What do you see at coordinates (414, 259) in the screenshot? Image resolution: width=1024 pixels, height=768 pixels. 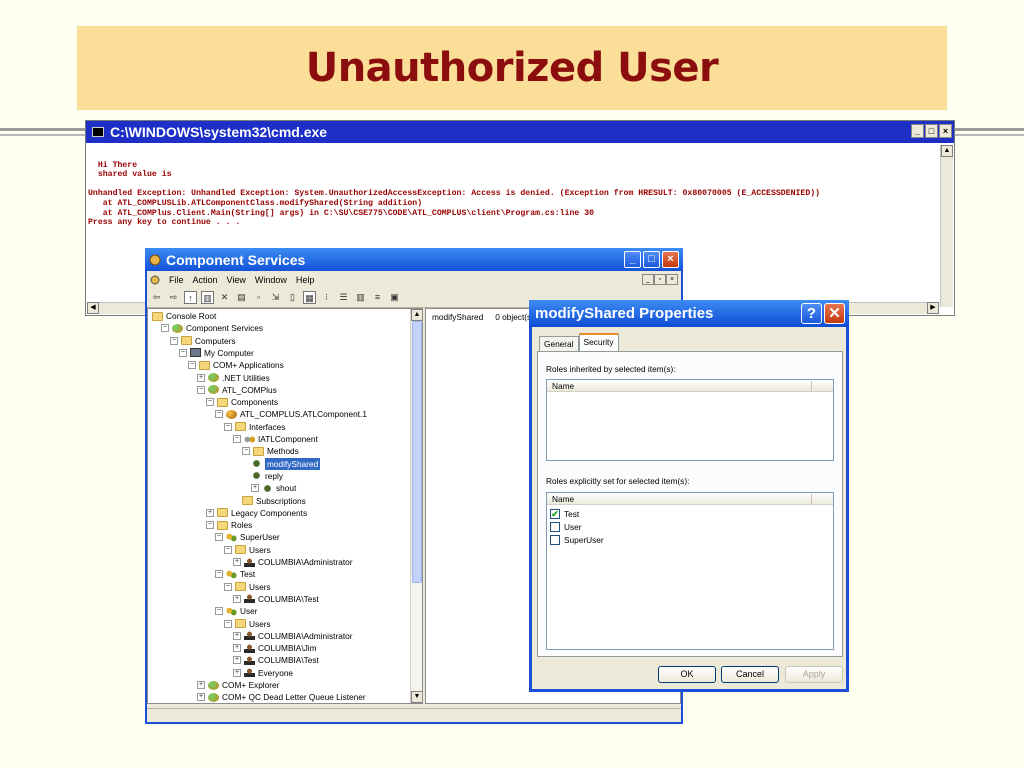 I see `cs-titlebar: Component Services` at bounding box center [414, 259].